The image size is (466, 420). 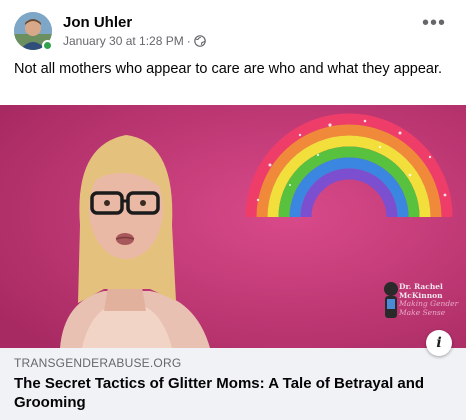 I want to click on post-timestamp: January 30 at 1:28 PM, so click(x=123, y=41).